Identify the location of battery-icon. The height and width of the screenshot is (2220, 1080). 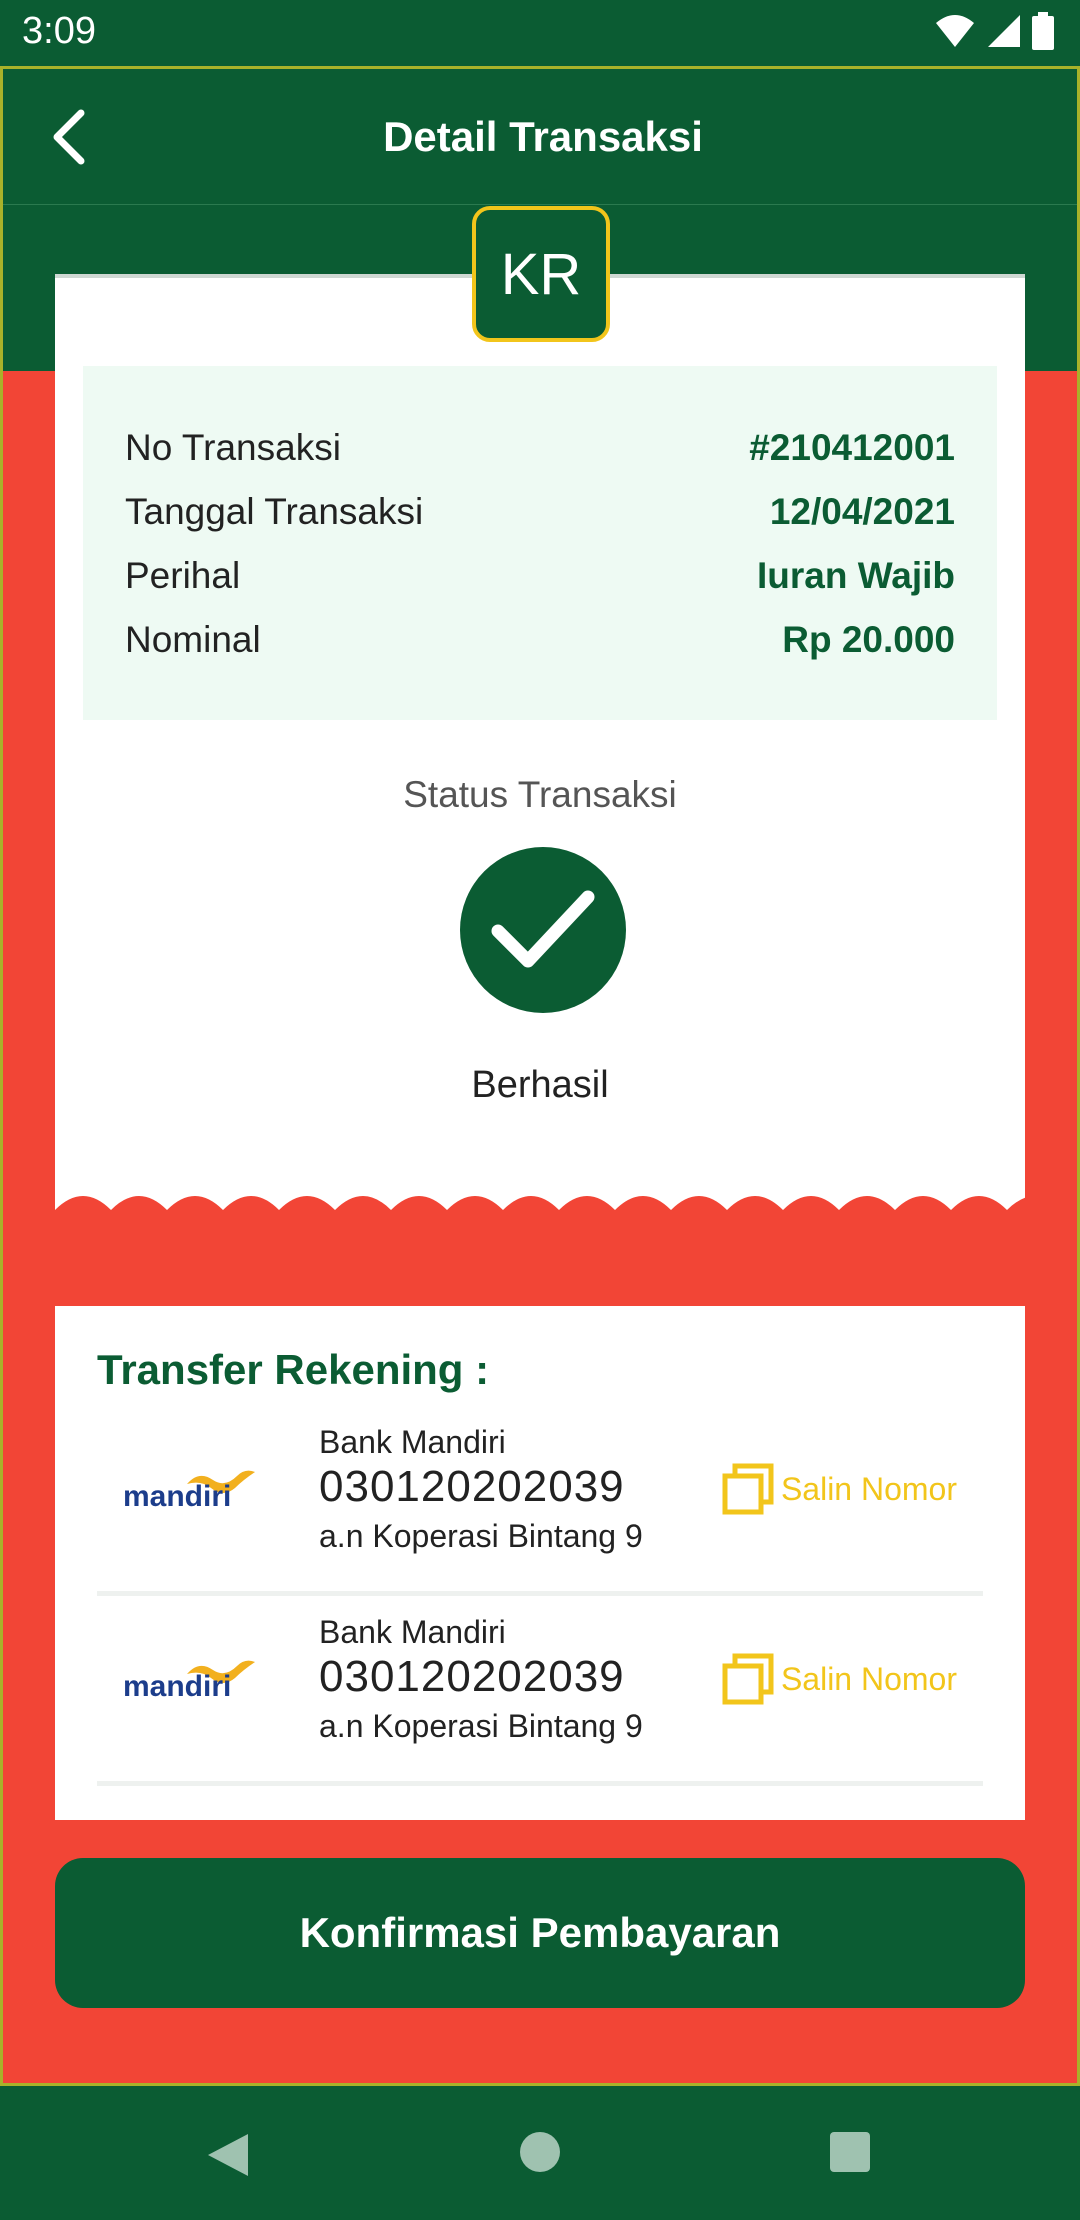
(1043, 31).